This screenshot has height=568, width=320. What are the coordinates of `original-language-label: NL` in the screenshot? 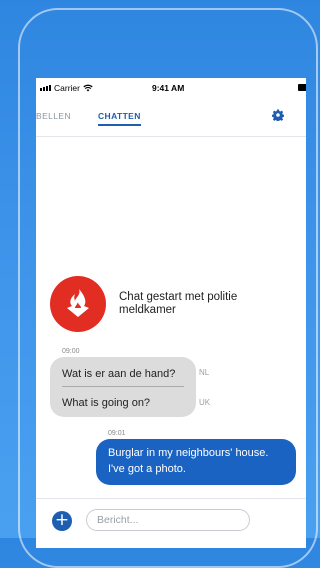 It's located at (204, 372).